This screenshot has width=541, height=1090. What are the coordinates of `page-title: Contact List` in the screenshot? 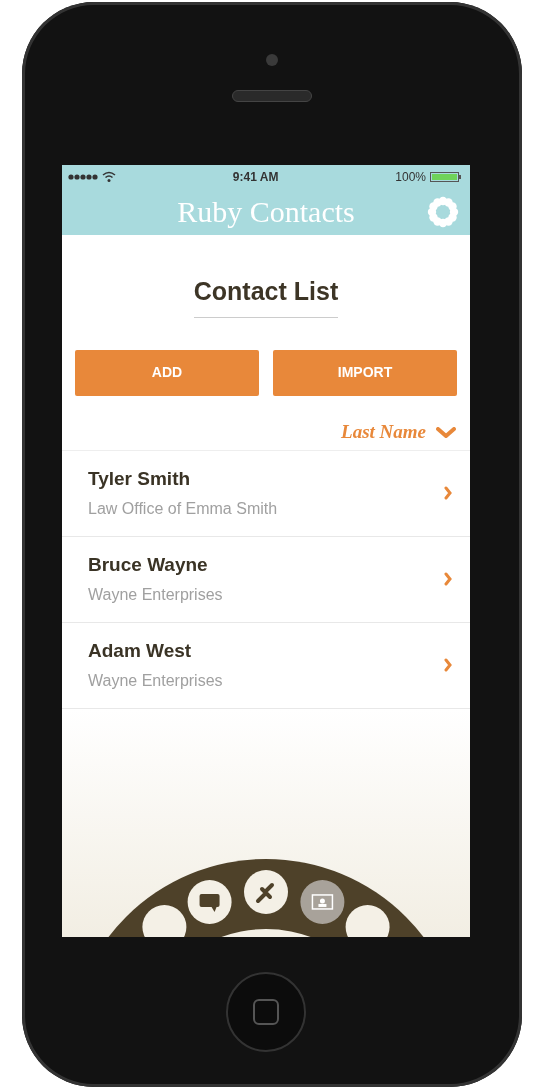 It's located at (266, 295).